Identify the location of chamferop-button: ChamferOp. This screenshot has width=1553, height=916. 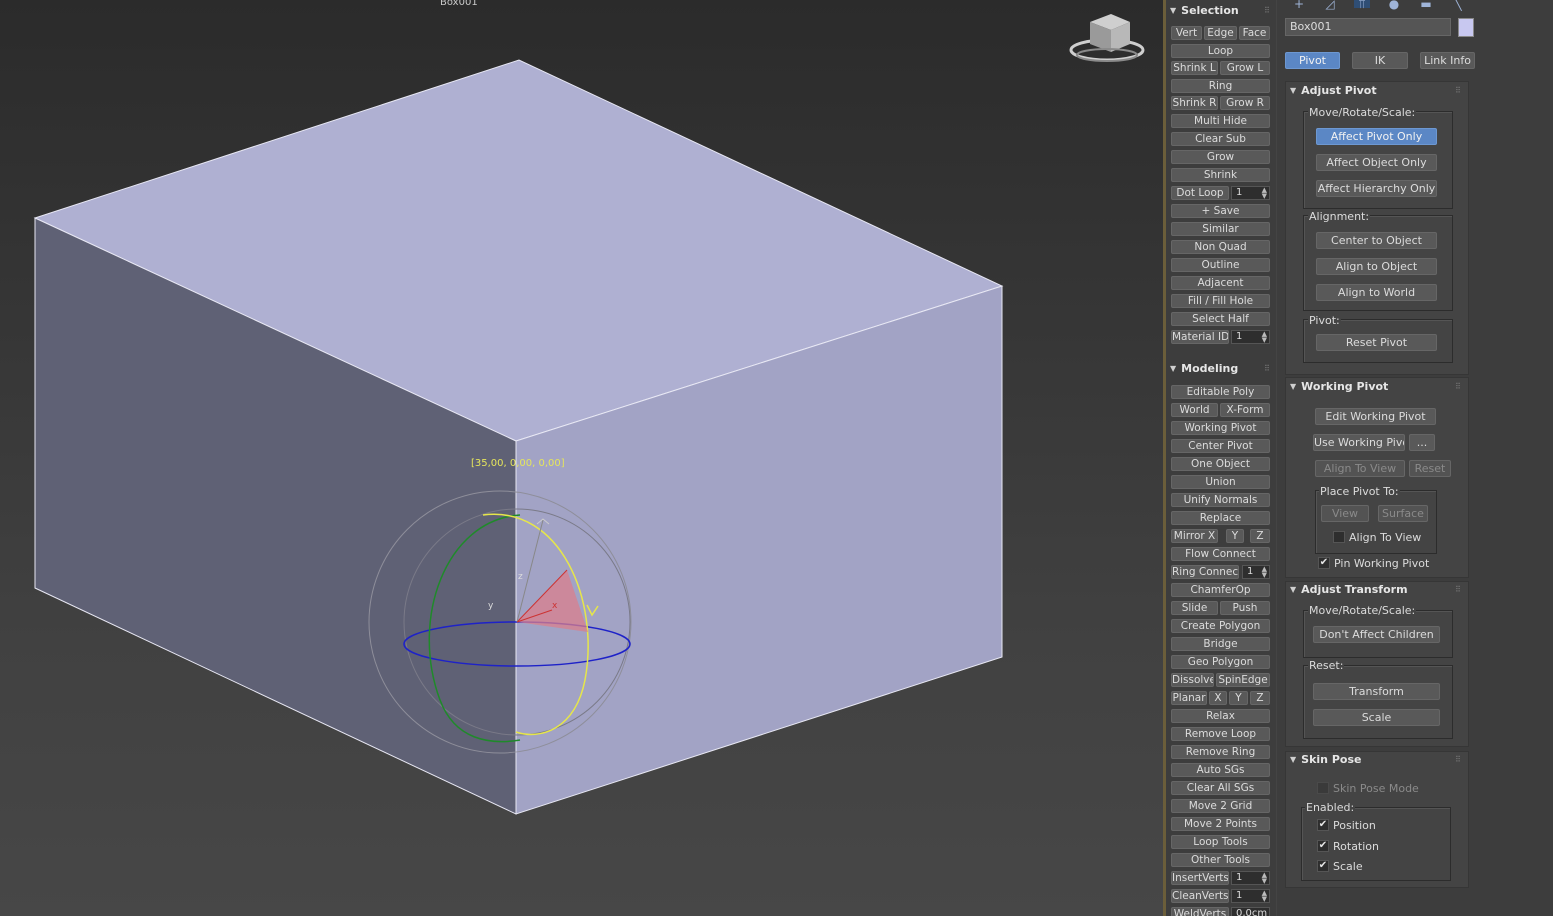
(1220, 590).